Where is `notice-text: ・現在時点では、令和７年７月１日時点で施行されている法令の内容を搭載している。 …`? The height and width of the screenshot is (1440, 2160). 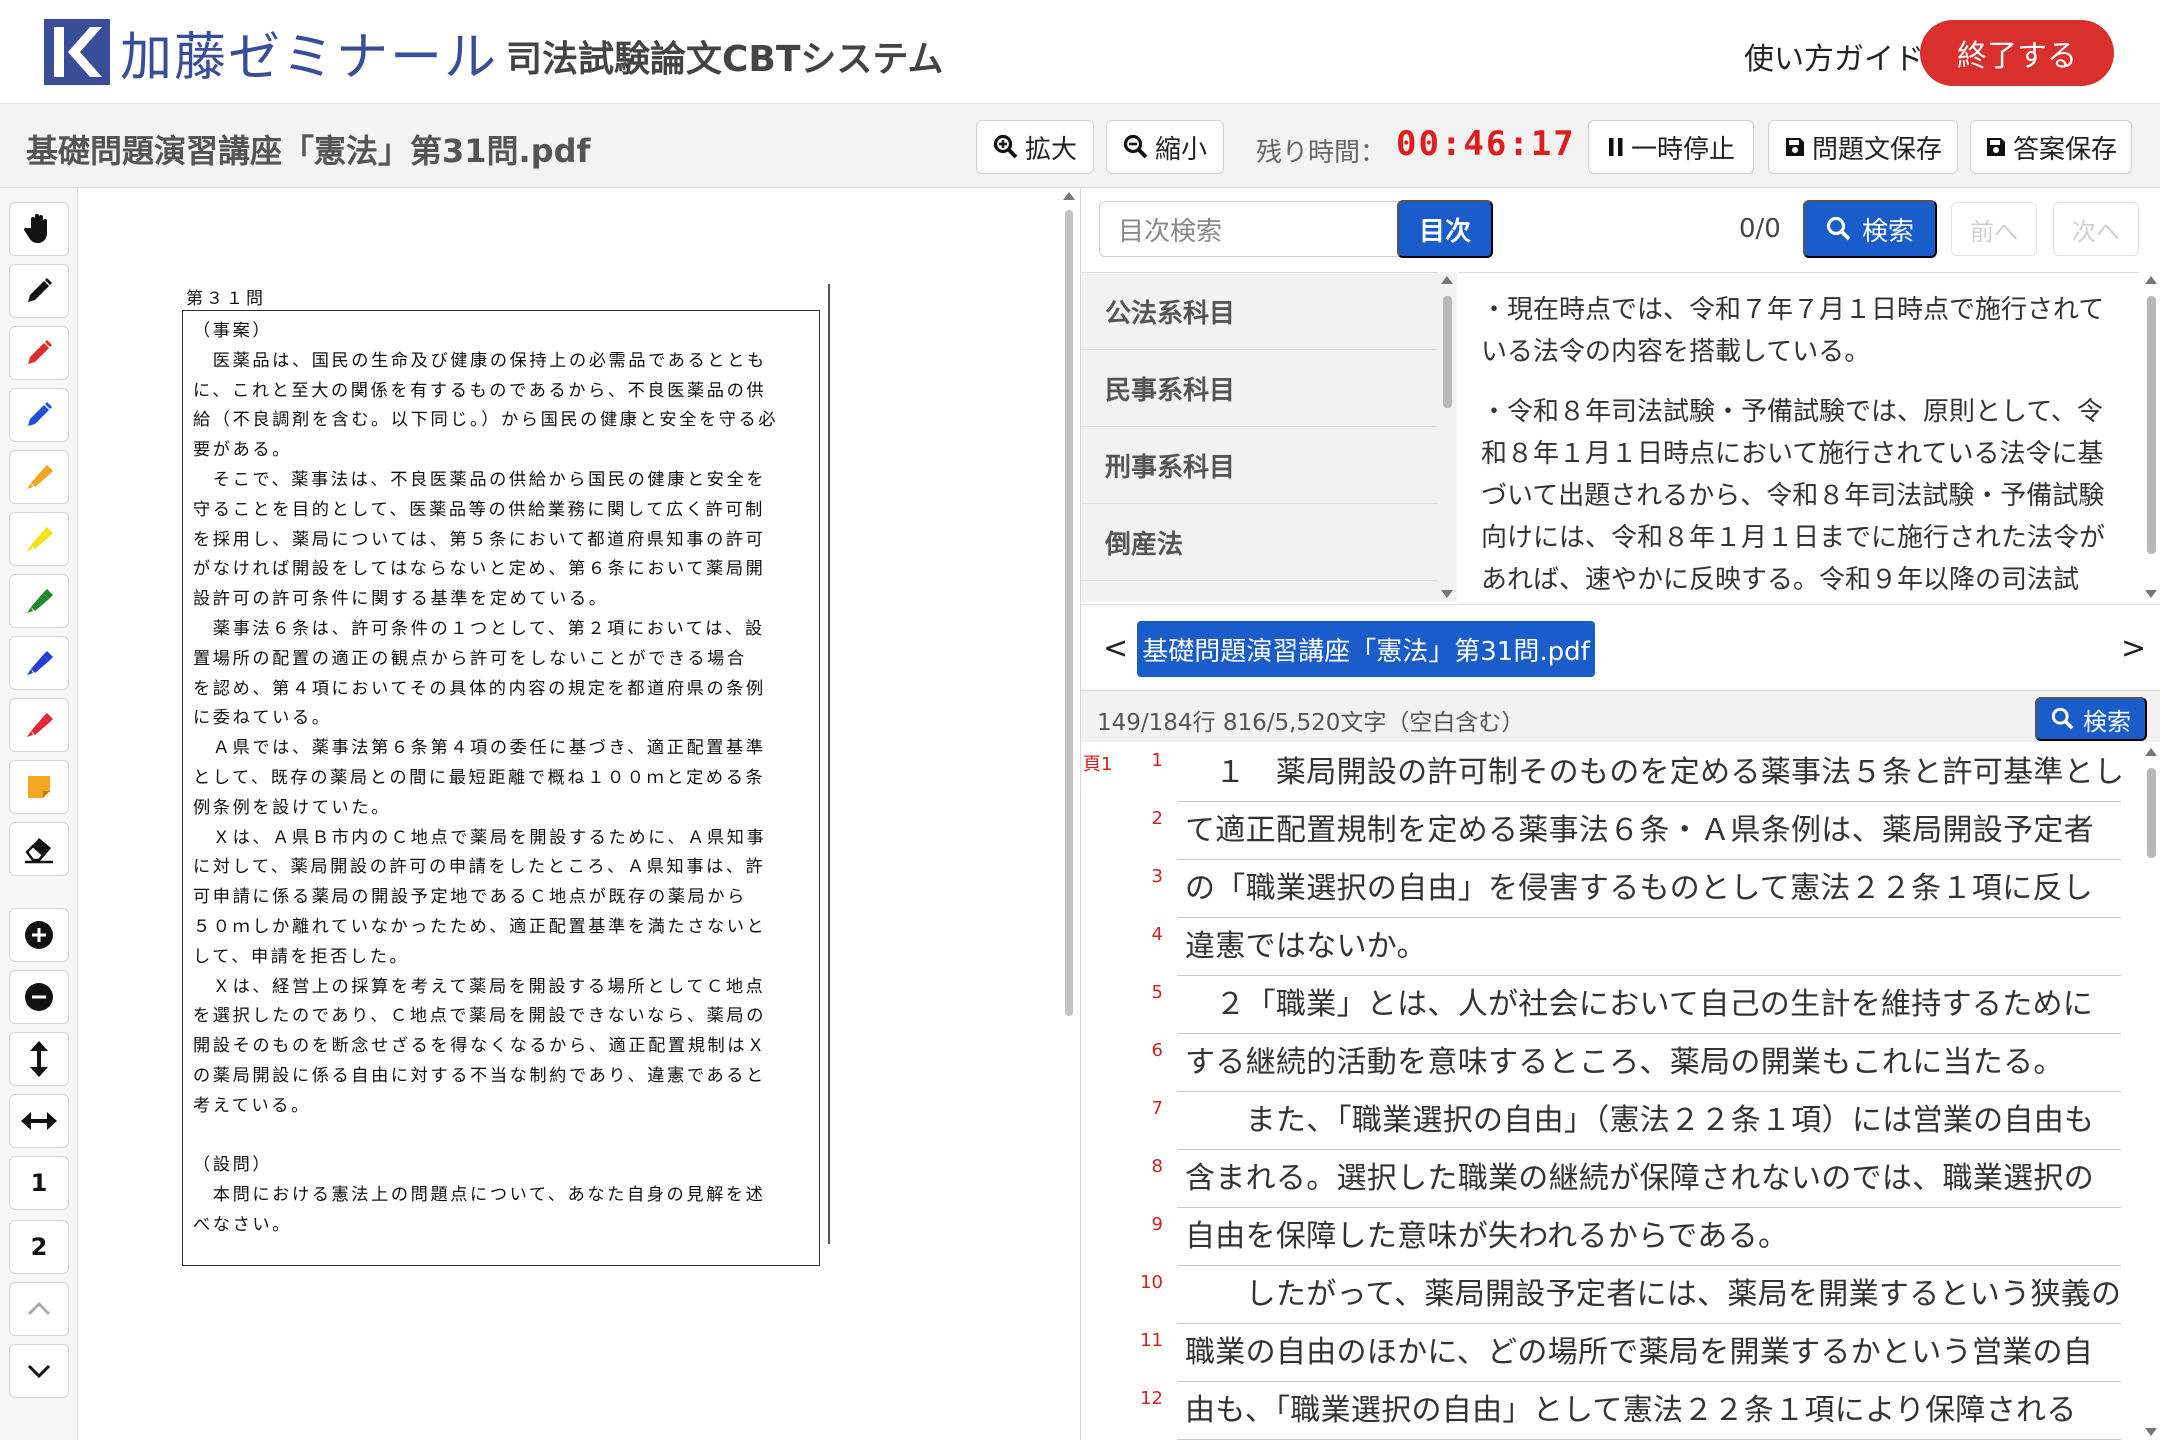 notice-text: ・現在時点では、令和７年７月１日時点で施行されている法令の内容を搭載している。 … is located at coordinates (1799, 437).